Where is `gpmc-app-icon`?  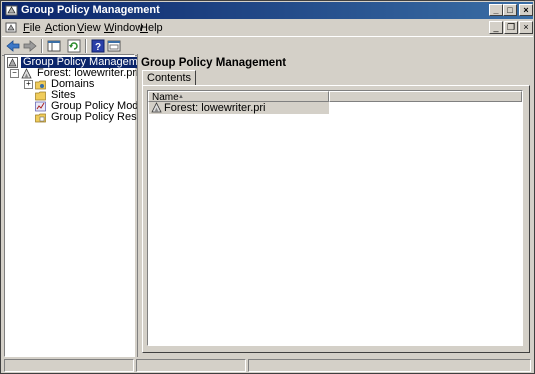
gpmc-app-icon is located at coordinates (11, 10).